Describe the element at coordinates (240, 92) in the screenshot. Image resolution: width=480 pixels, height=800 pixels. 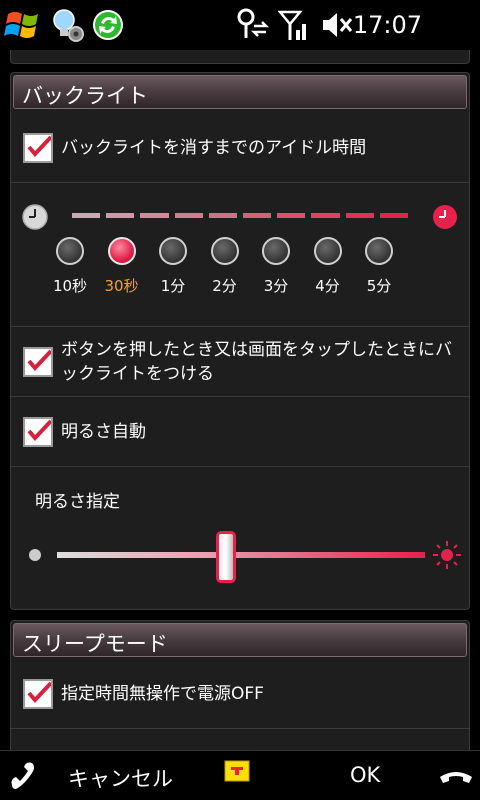
I see `backlight-header: バックライト` at that location.